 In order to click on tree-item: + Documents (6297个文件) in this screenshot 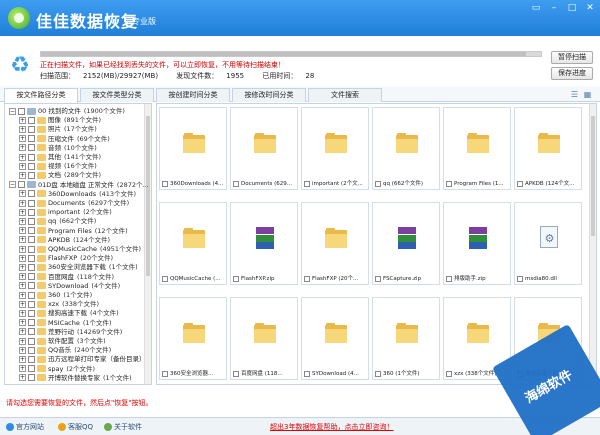, I will do `click(74, 203)`.